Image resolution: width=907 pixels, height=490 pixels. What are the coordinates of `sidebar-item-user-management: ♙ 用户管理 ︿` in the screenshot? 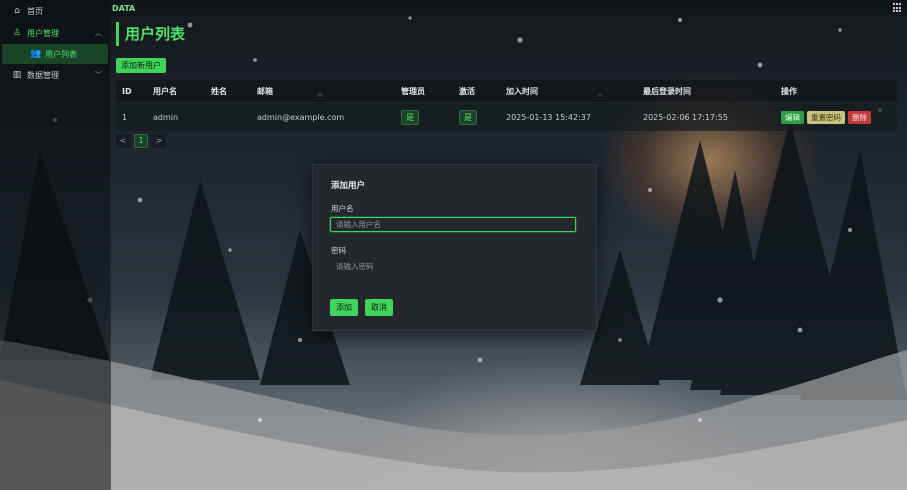 It's located at (55, 33).